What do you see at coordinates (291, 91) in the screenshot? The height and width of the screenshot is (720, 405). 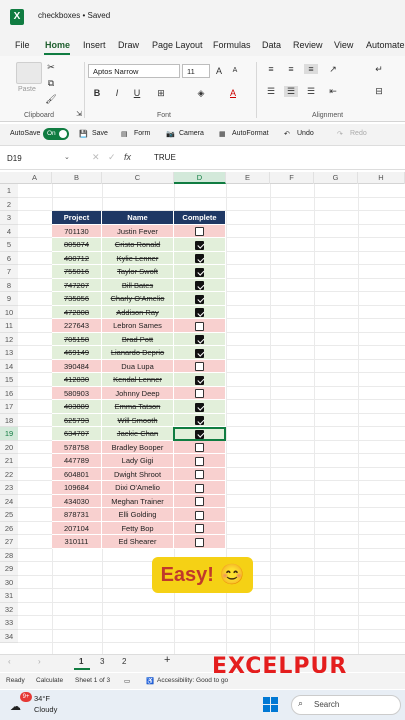 I see `align-center-icon: ☰` at bounding box center [291, 91].